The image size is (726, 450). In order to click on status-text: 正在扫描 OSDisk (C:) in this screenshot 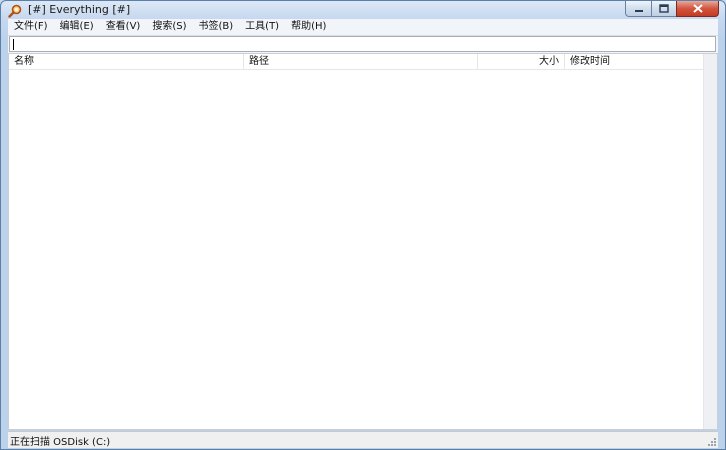, I will do `click(60, 442)`.